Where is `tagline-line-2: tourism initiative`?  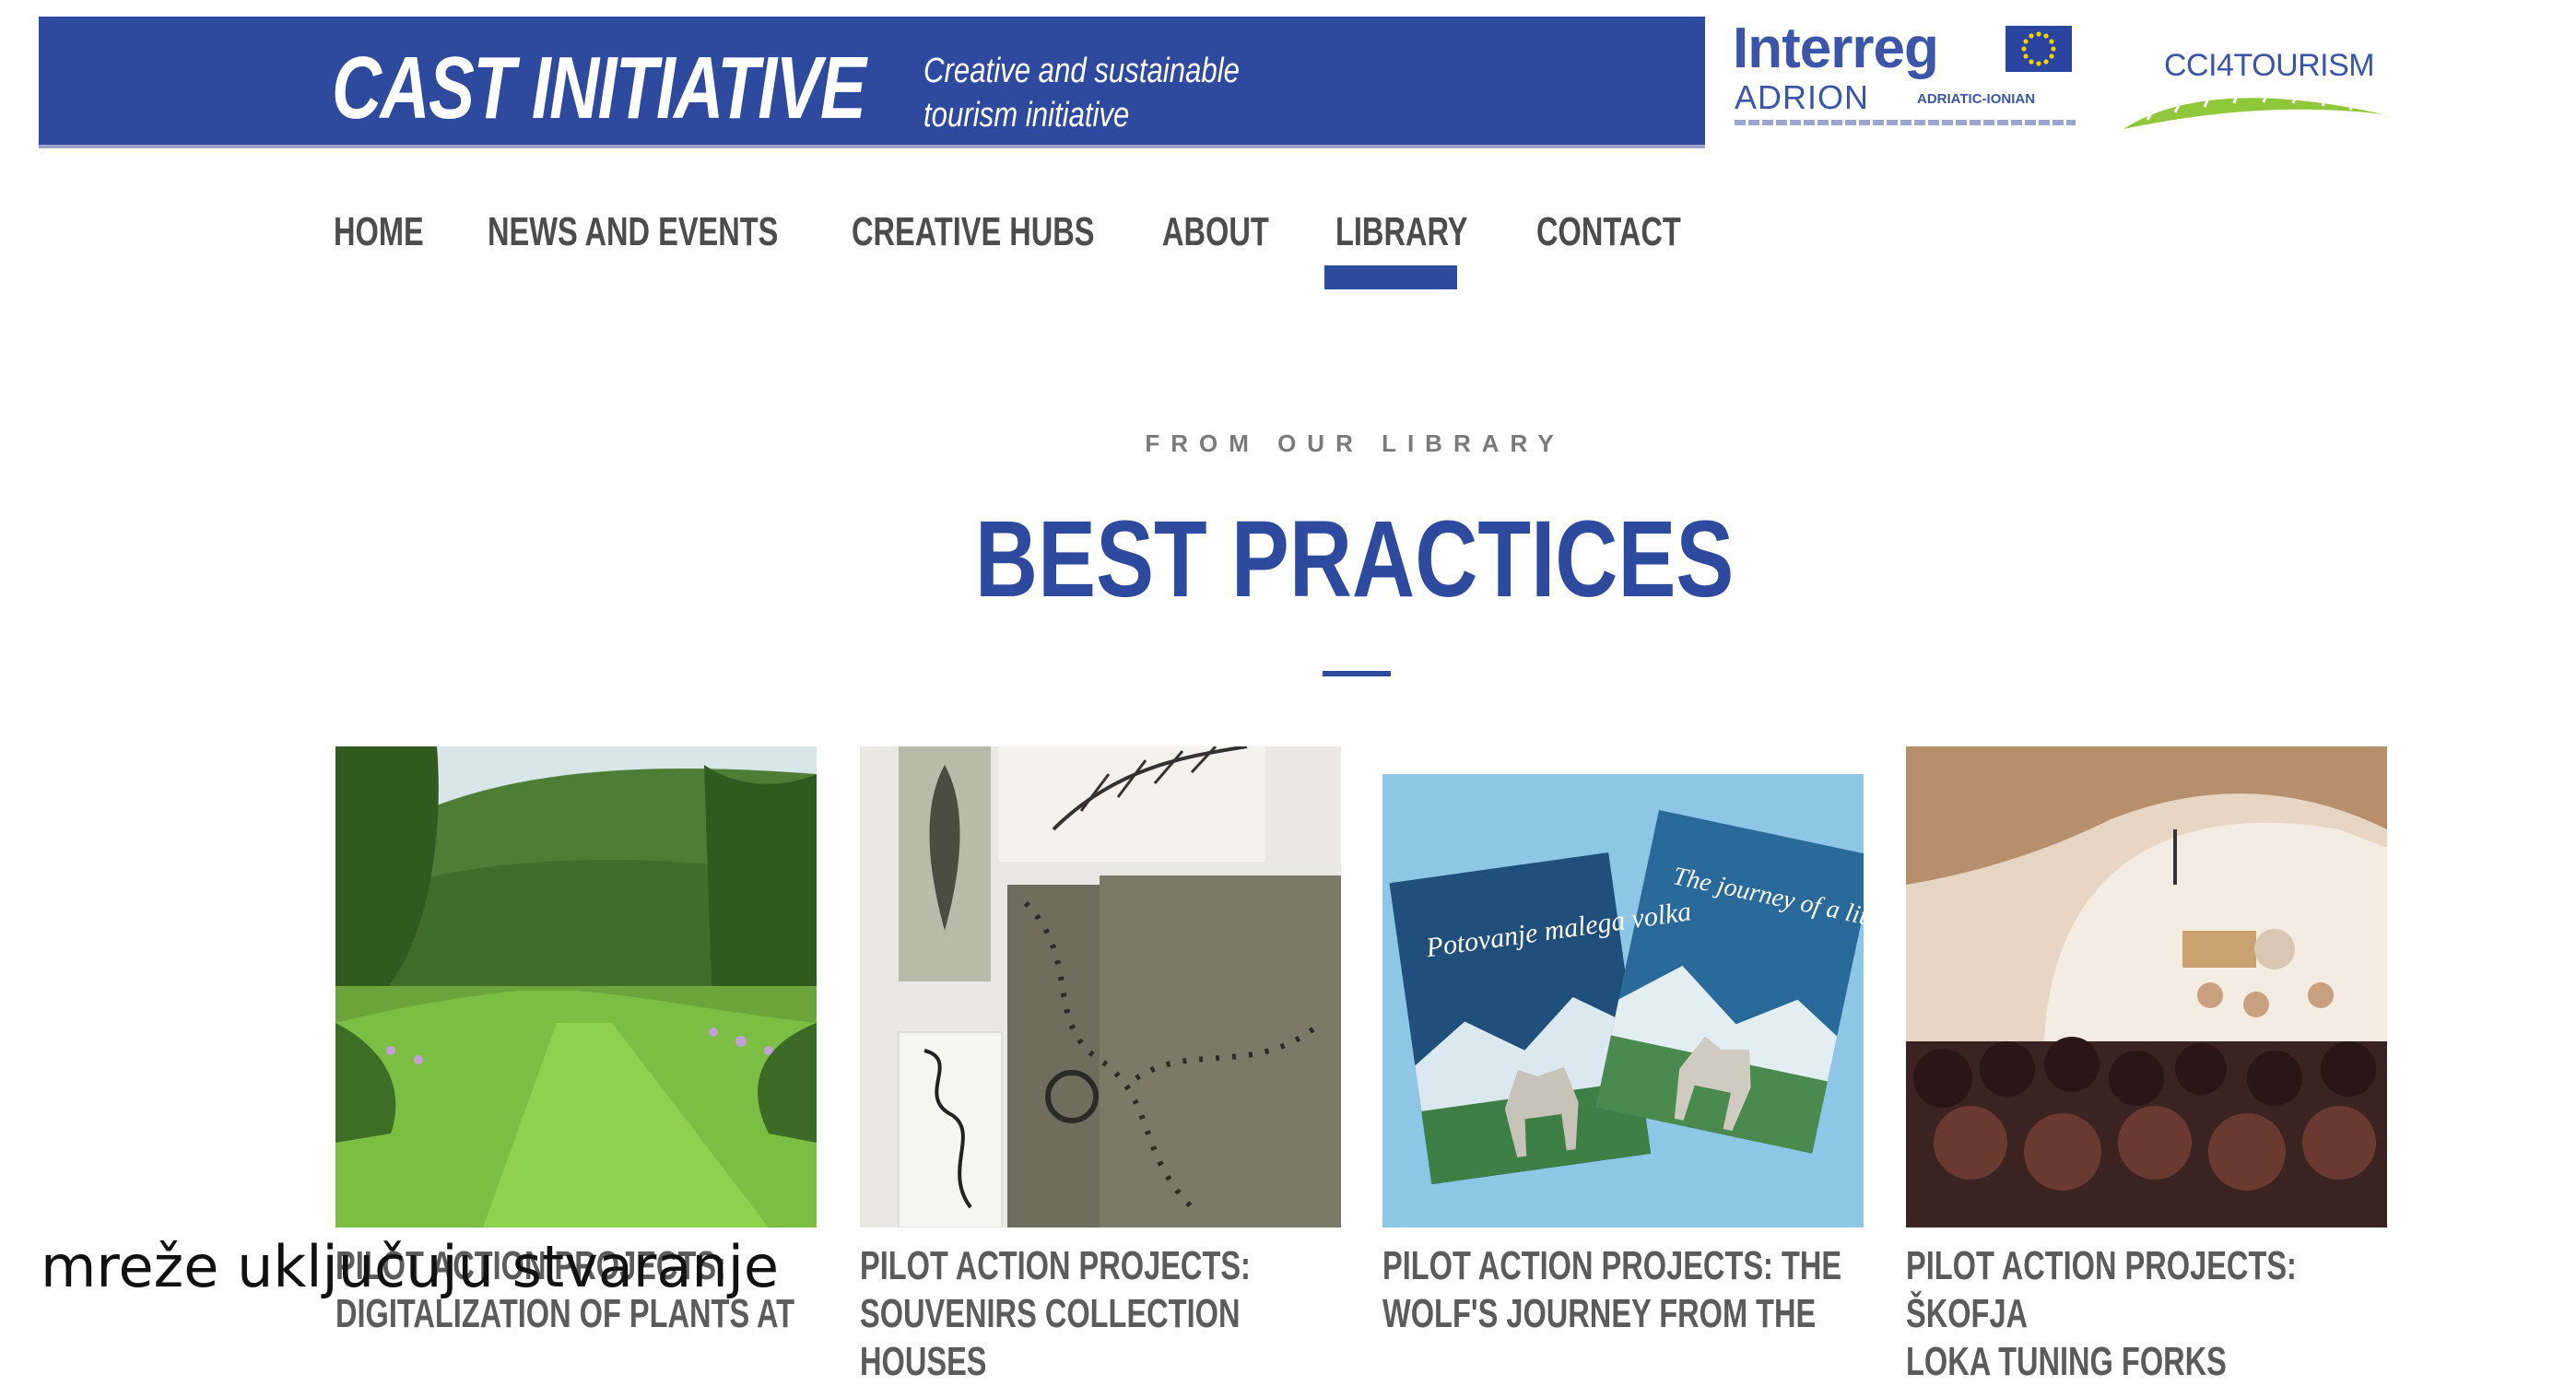 tagline-line-2: tourism initiative is located at coordinates (1026, 116).